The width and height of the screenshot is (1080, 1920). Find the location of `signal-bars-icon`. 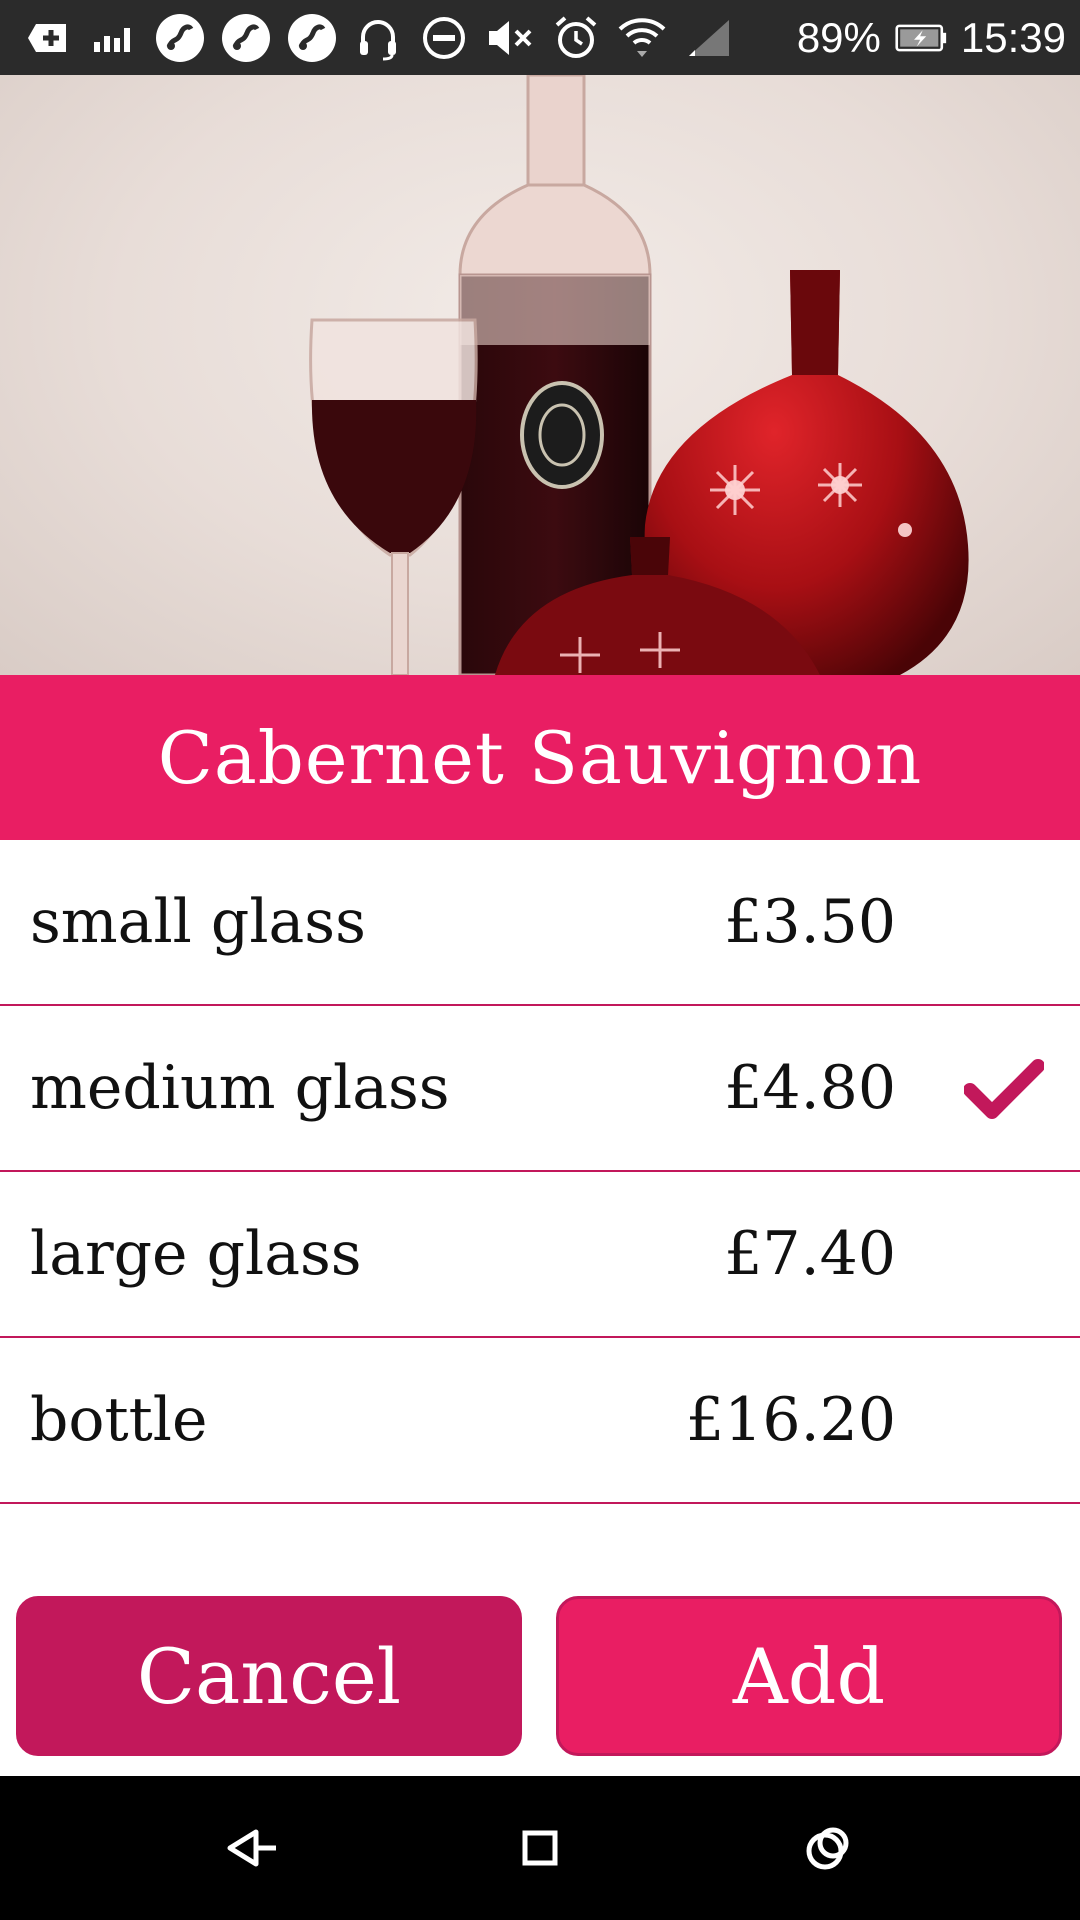

signal-bars-icon is located at coordinates (114, 38).